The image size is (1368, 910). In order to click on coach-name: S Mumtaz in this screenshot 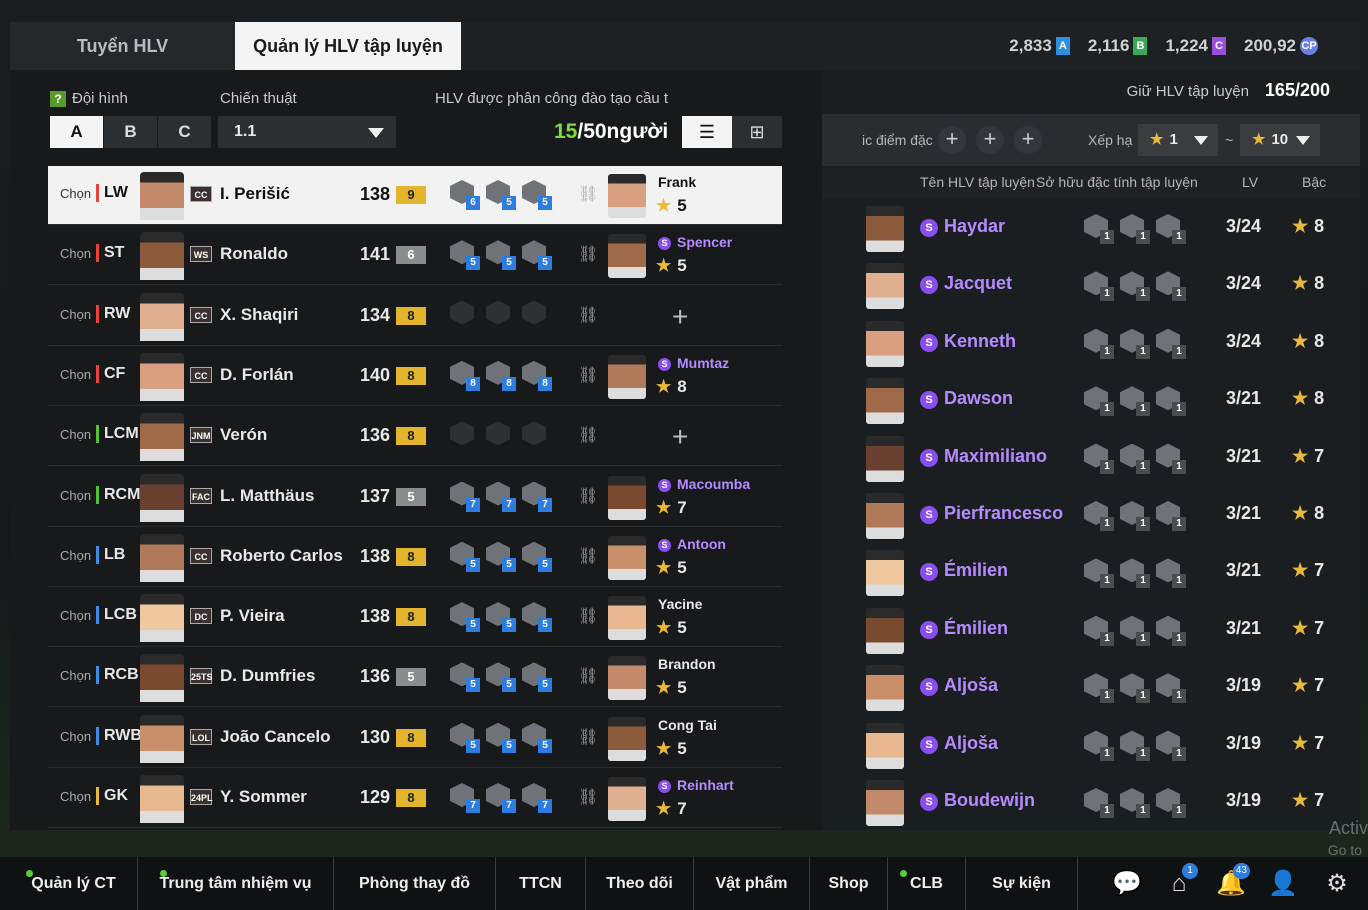, I will do `click(693, 363)`.